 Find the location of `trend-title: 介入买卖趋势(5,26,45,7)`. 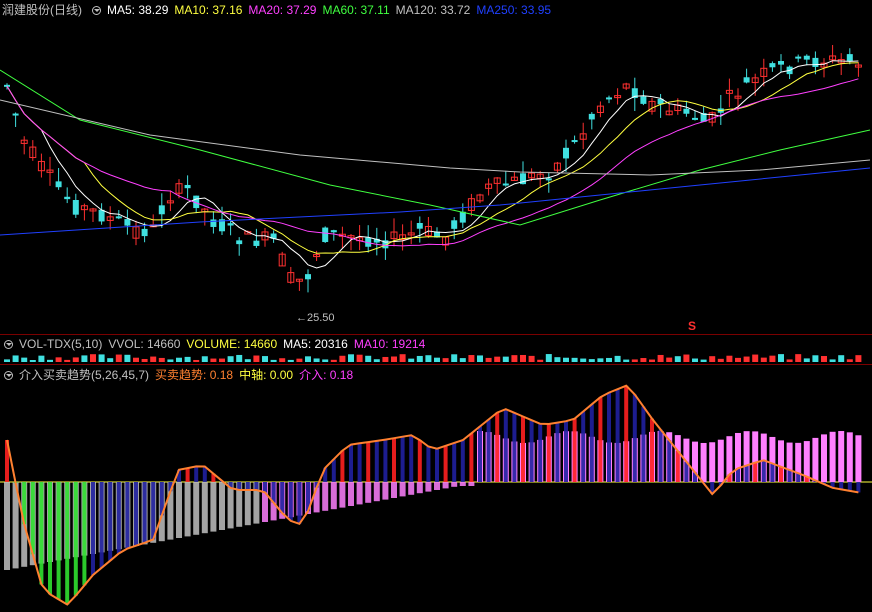

trend-title: 介入买卖趋势(5,26,45,7) is located at coordinates (84, 375).